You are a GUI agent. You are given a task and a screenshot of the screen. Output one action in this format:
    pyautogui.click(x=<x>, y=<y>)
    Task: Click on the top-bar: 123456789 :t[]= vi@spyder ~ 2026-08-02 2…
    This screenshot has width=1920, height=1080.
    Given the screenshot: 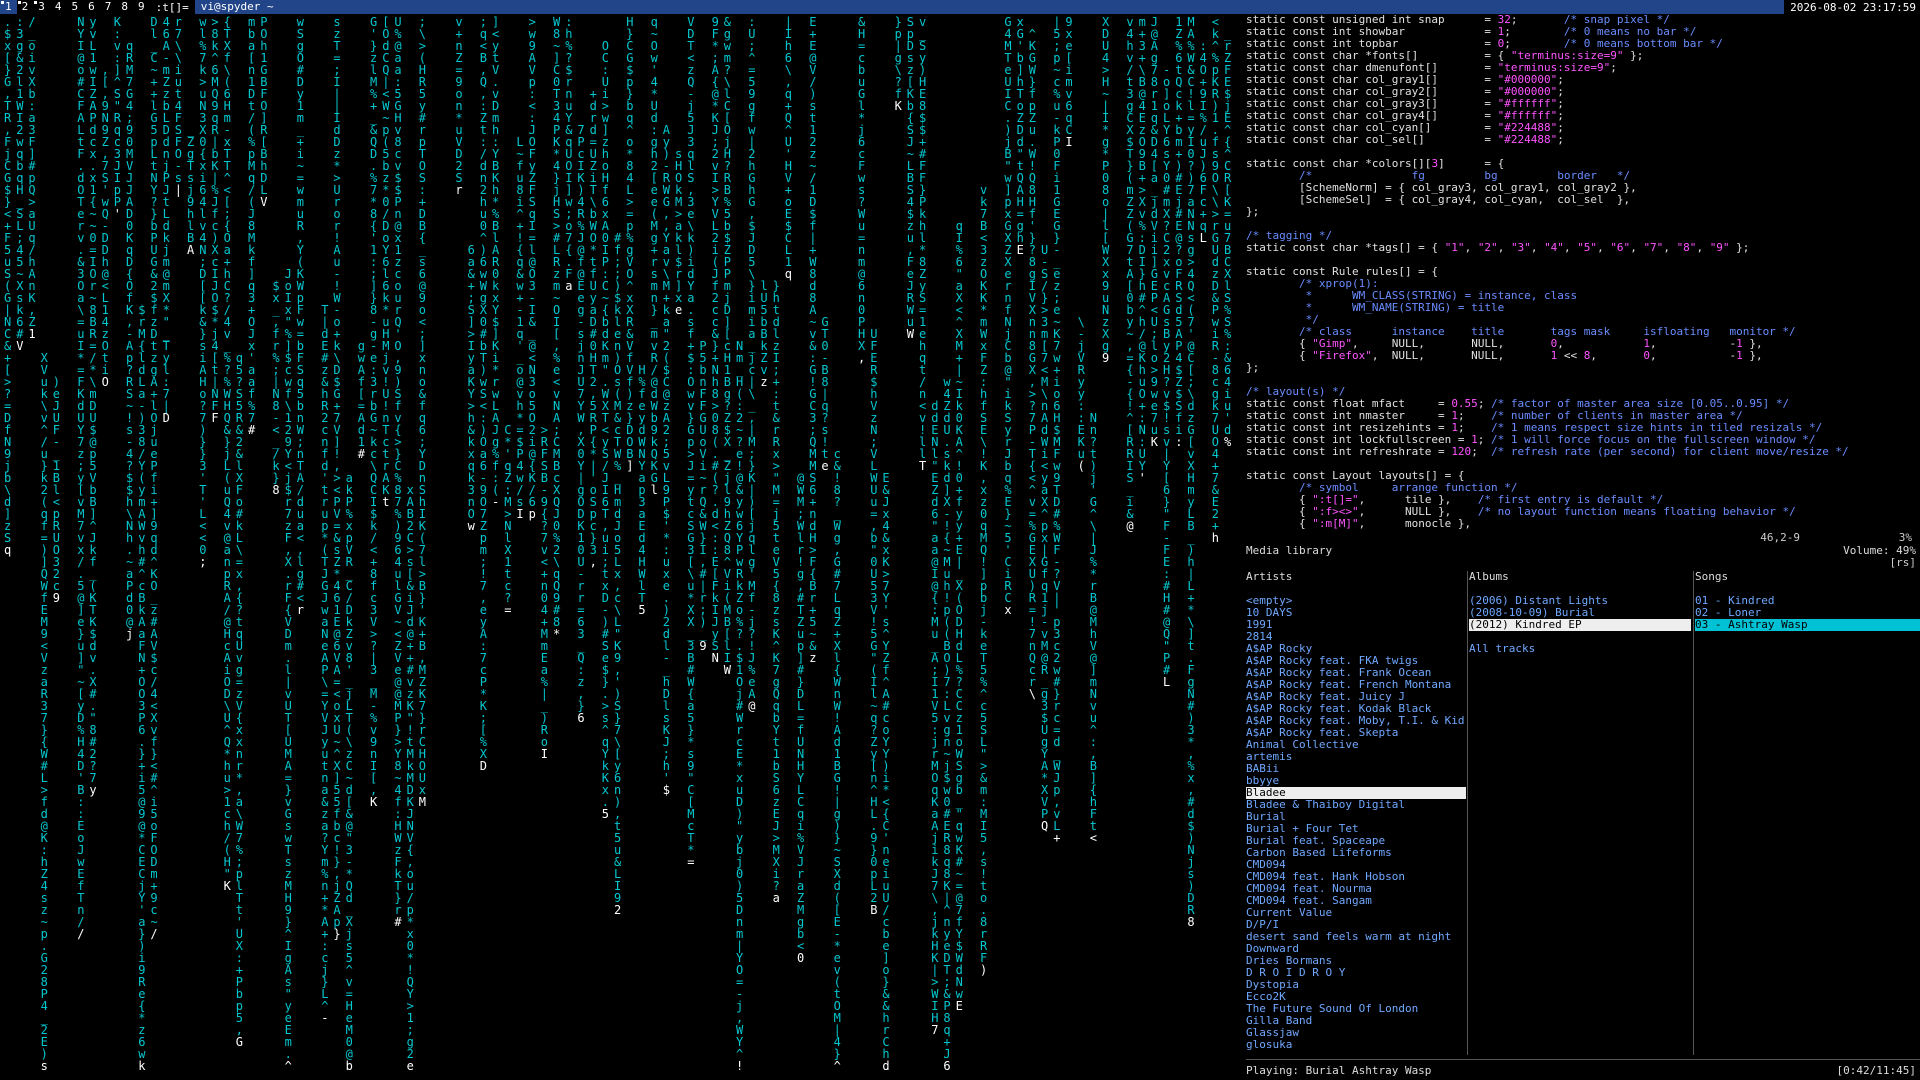 What is the action you would take?
    pyautogui.click(x=960, y=7)
    